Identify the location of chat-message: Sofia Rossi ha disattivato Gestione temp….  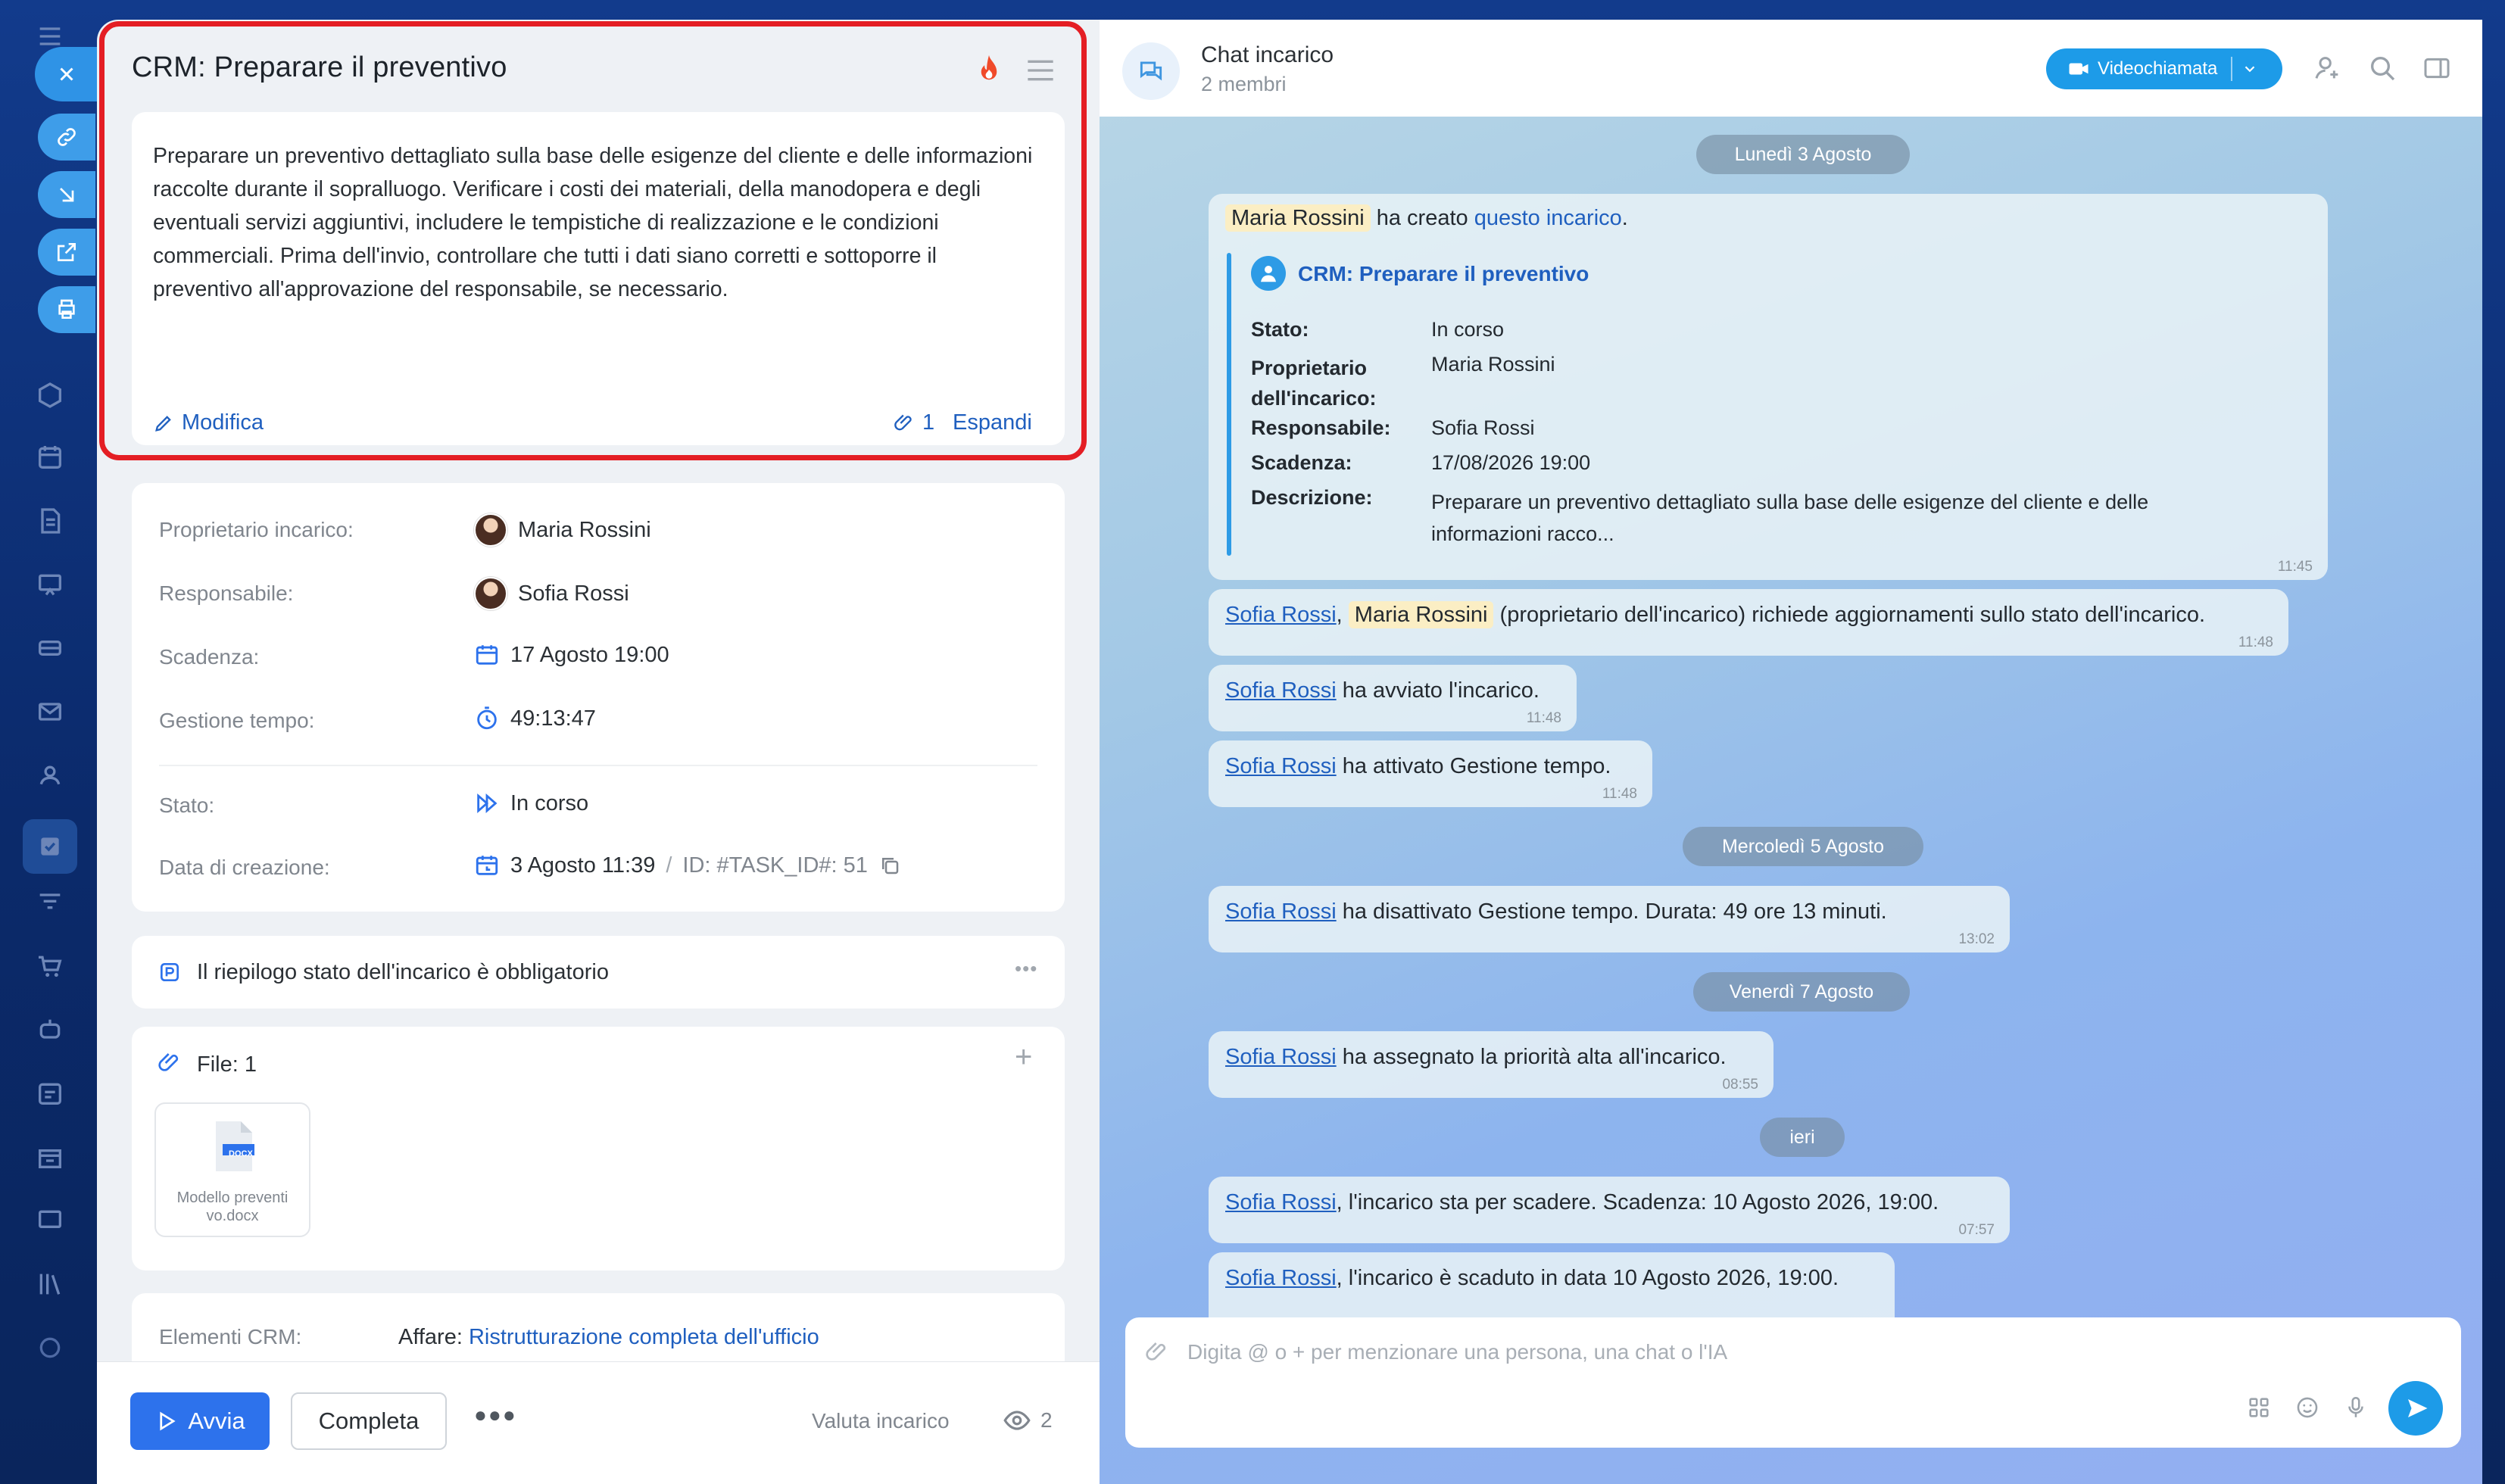
(1609, 919).